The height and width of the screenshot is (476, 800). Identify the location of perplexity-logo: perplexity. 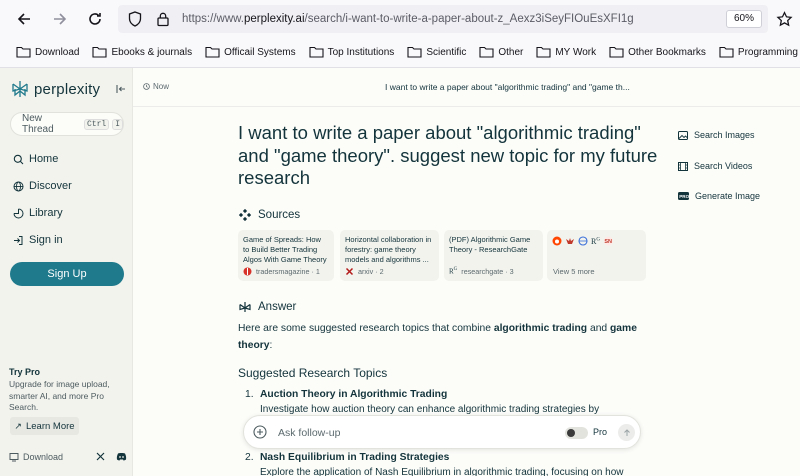
(55, 89).